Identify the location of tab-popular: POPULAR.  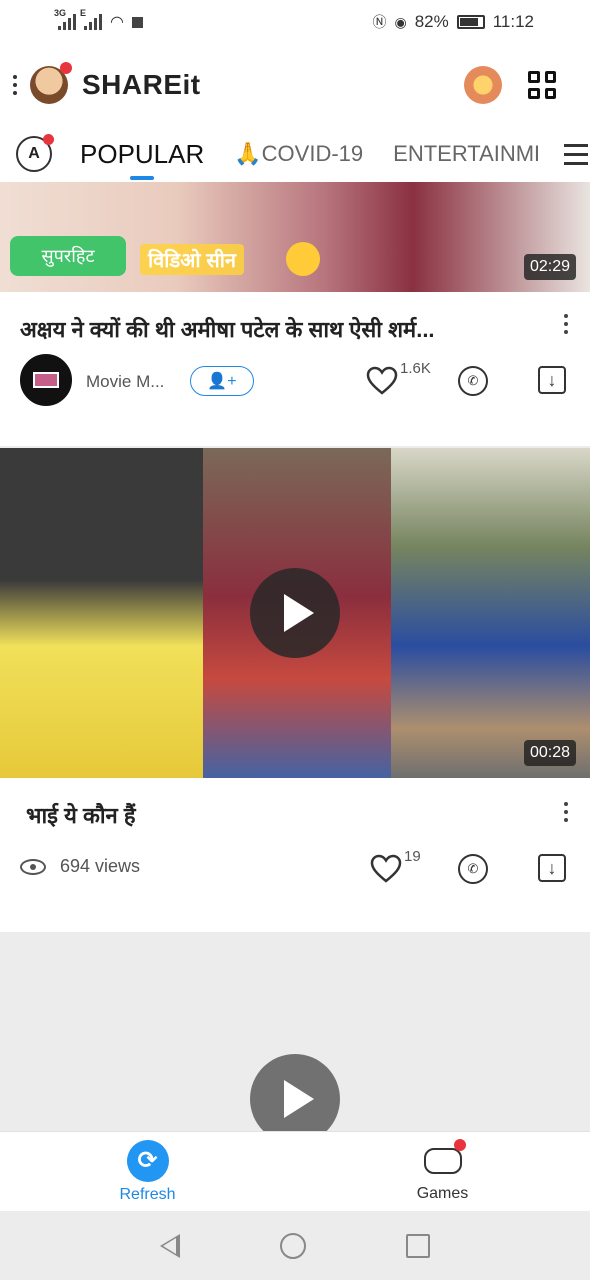
(142, 154).